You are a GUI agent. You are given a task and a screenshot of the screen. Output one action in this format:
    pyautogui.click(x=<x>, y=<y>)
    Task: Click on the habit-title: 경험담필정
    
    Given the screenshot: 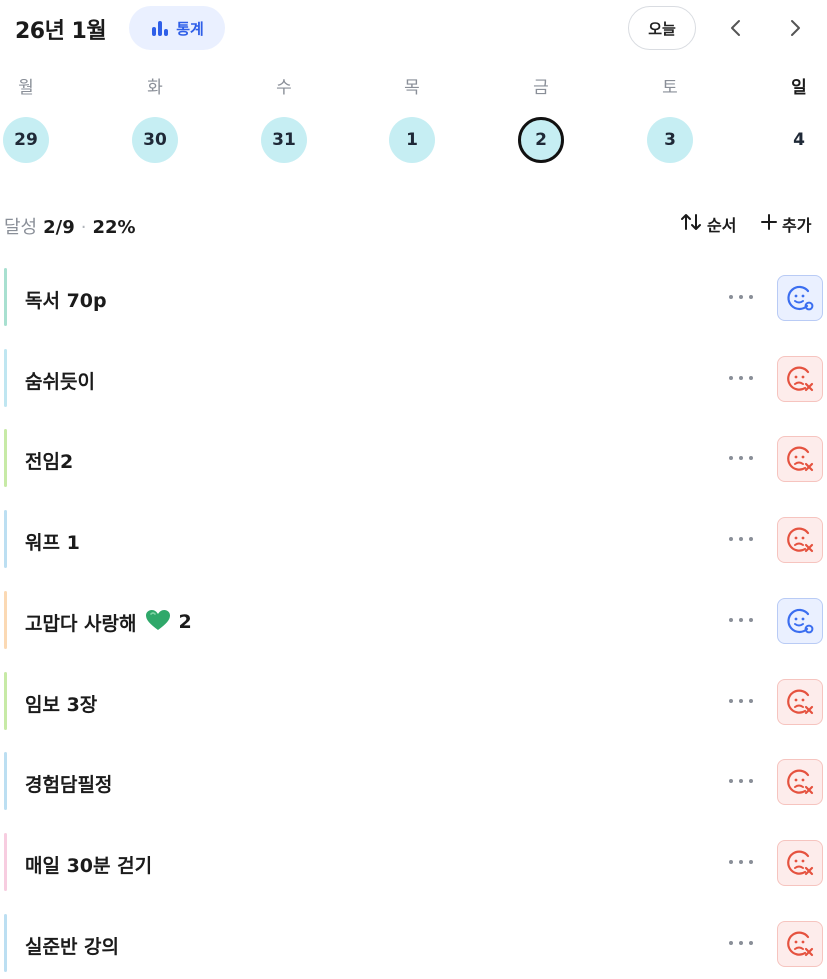 What is the action you would take?
    pyautogui.click(x=69, y=785)
    